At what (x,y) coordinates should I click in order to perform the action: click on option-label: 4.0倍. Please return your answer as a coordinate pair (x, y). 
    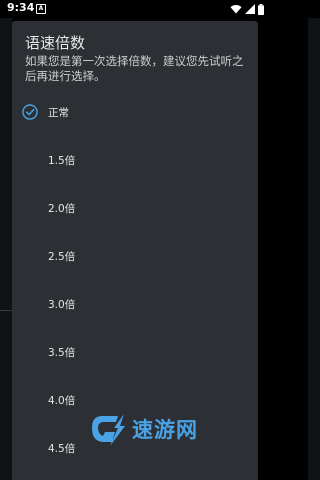
    Looking at the image, I should click on (62, 401).